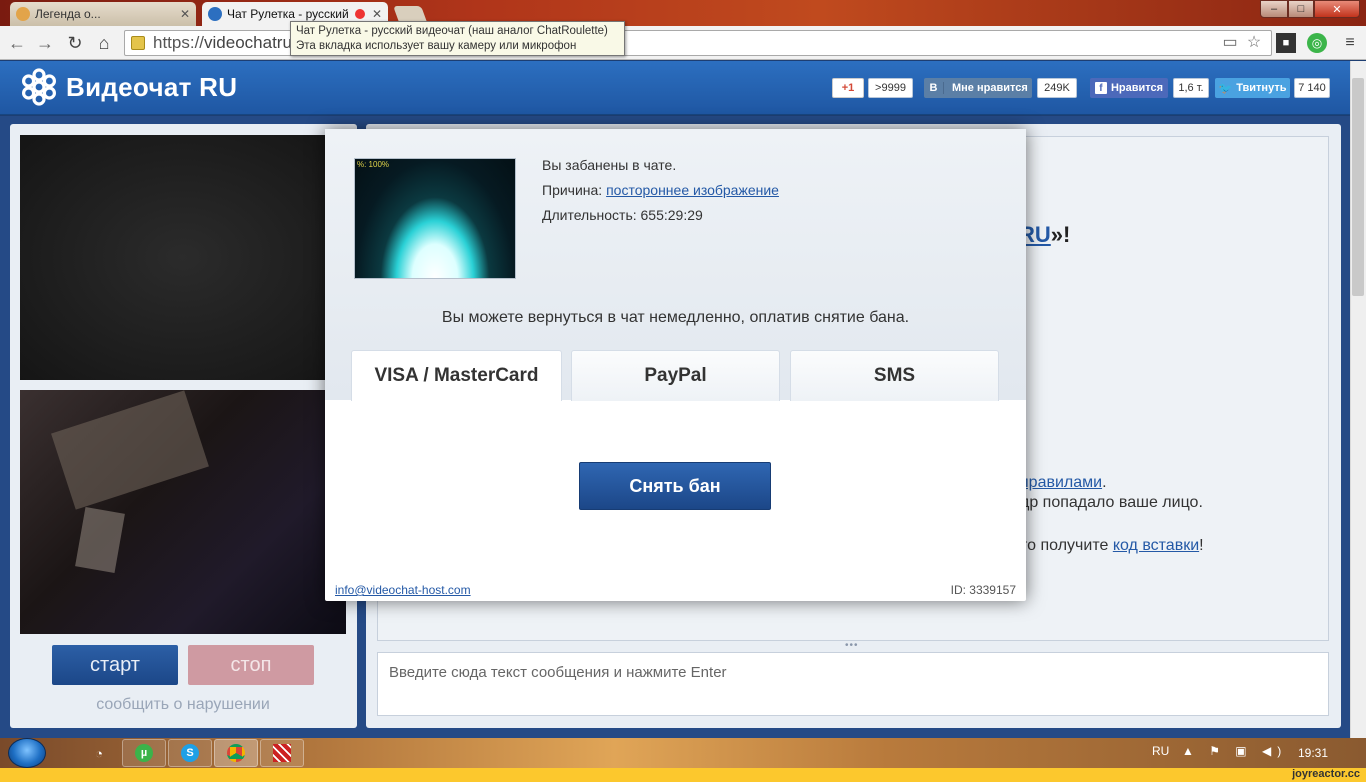  What do you see at coordinates (190, 753) in the screenshot?
I see `skype-icon: S` at bounding box center [190, 753].